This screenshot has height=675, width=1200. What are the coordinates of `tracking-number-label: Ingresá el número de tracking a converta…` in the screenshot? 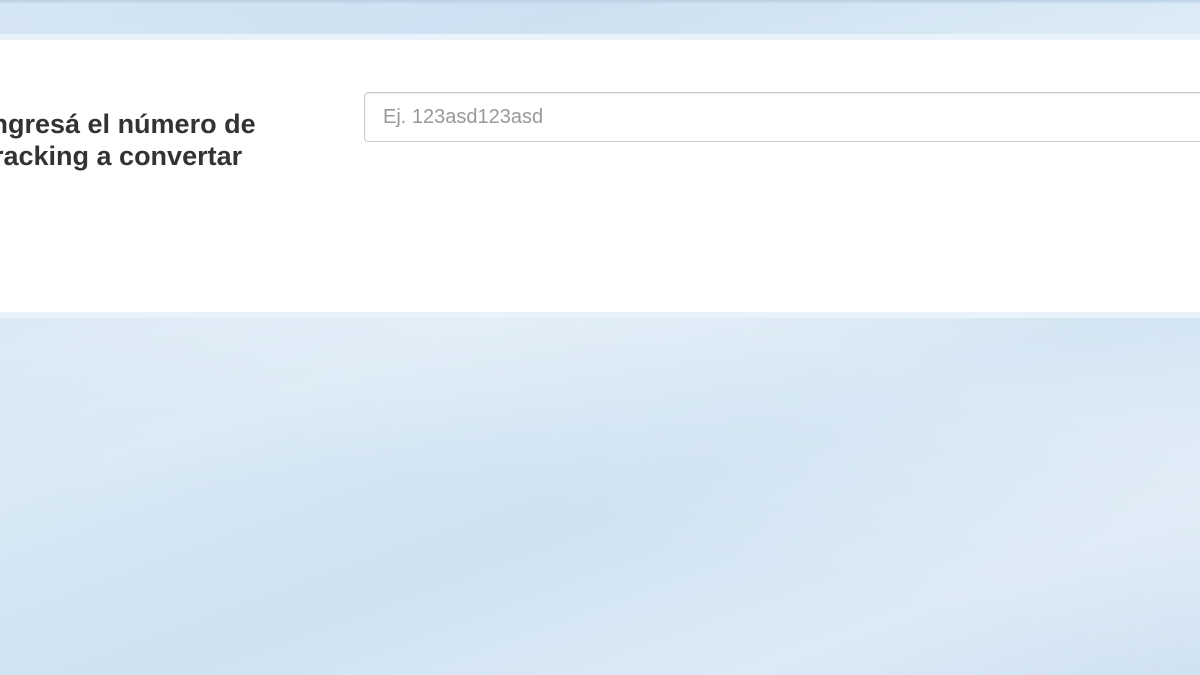 It's located at (128, 140).